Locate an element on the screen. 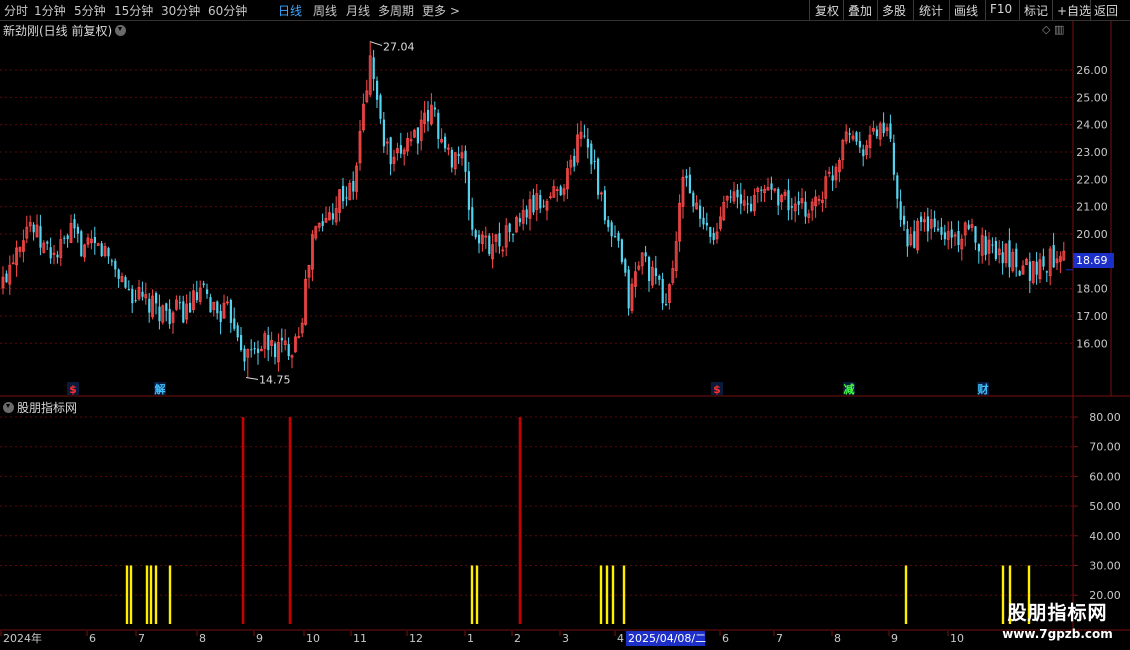 This screenshot has height=650, width=1130. tool-button-8: 返回 is located at coordinates (1106, 10).